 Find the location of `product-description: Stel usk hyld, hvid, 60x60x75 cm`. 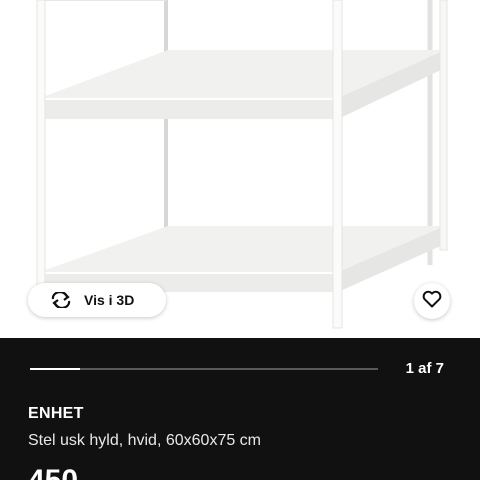

product-description: Stel usk hyld, hvid, 60x60x75 cm is located at coordinates (145, 440).